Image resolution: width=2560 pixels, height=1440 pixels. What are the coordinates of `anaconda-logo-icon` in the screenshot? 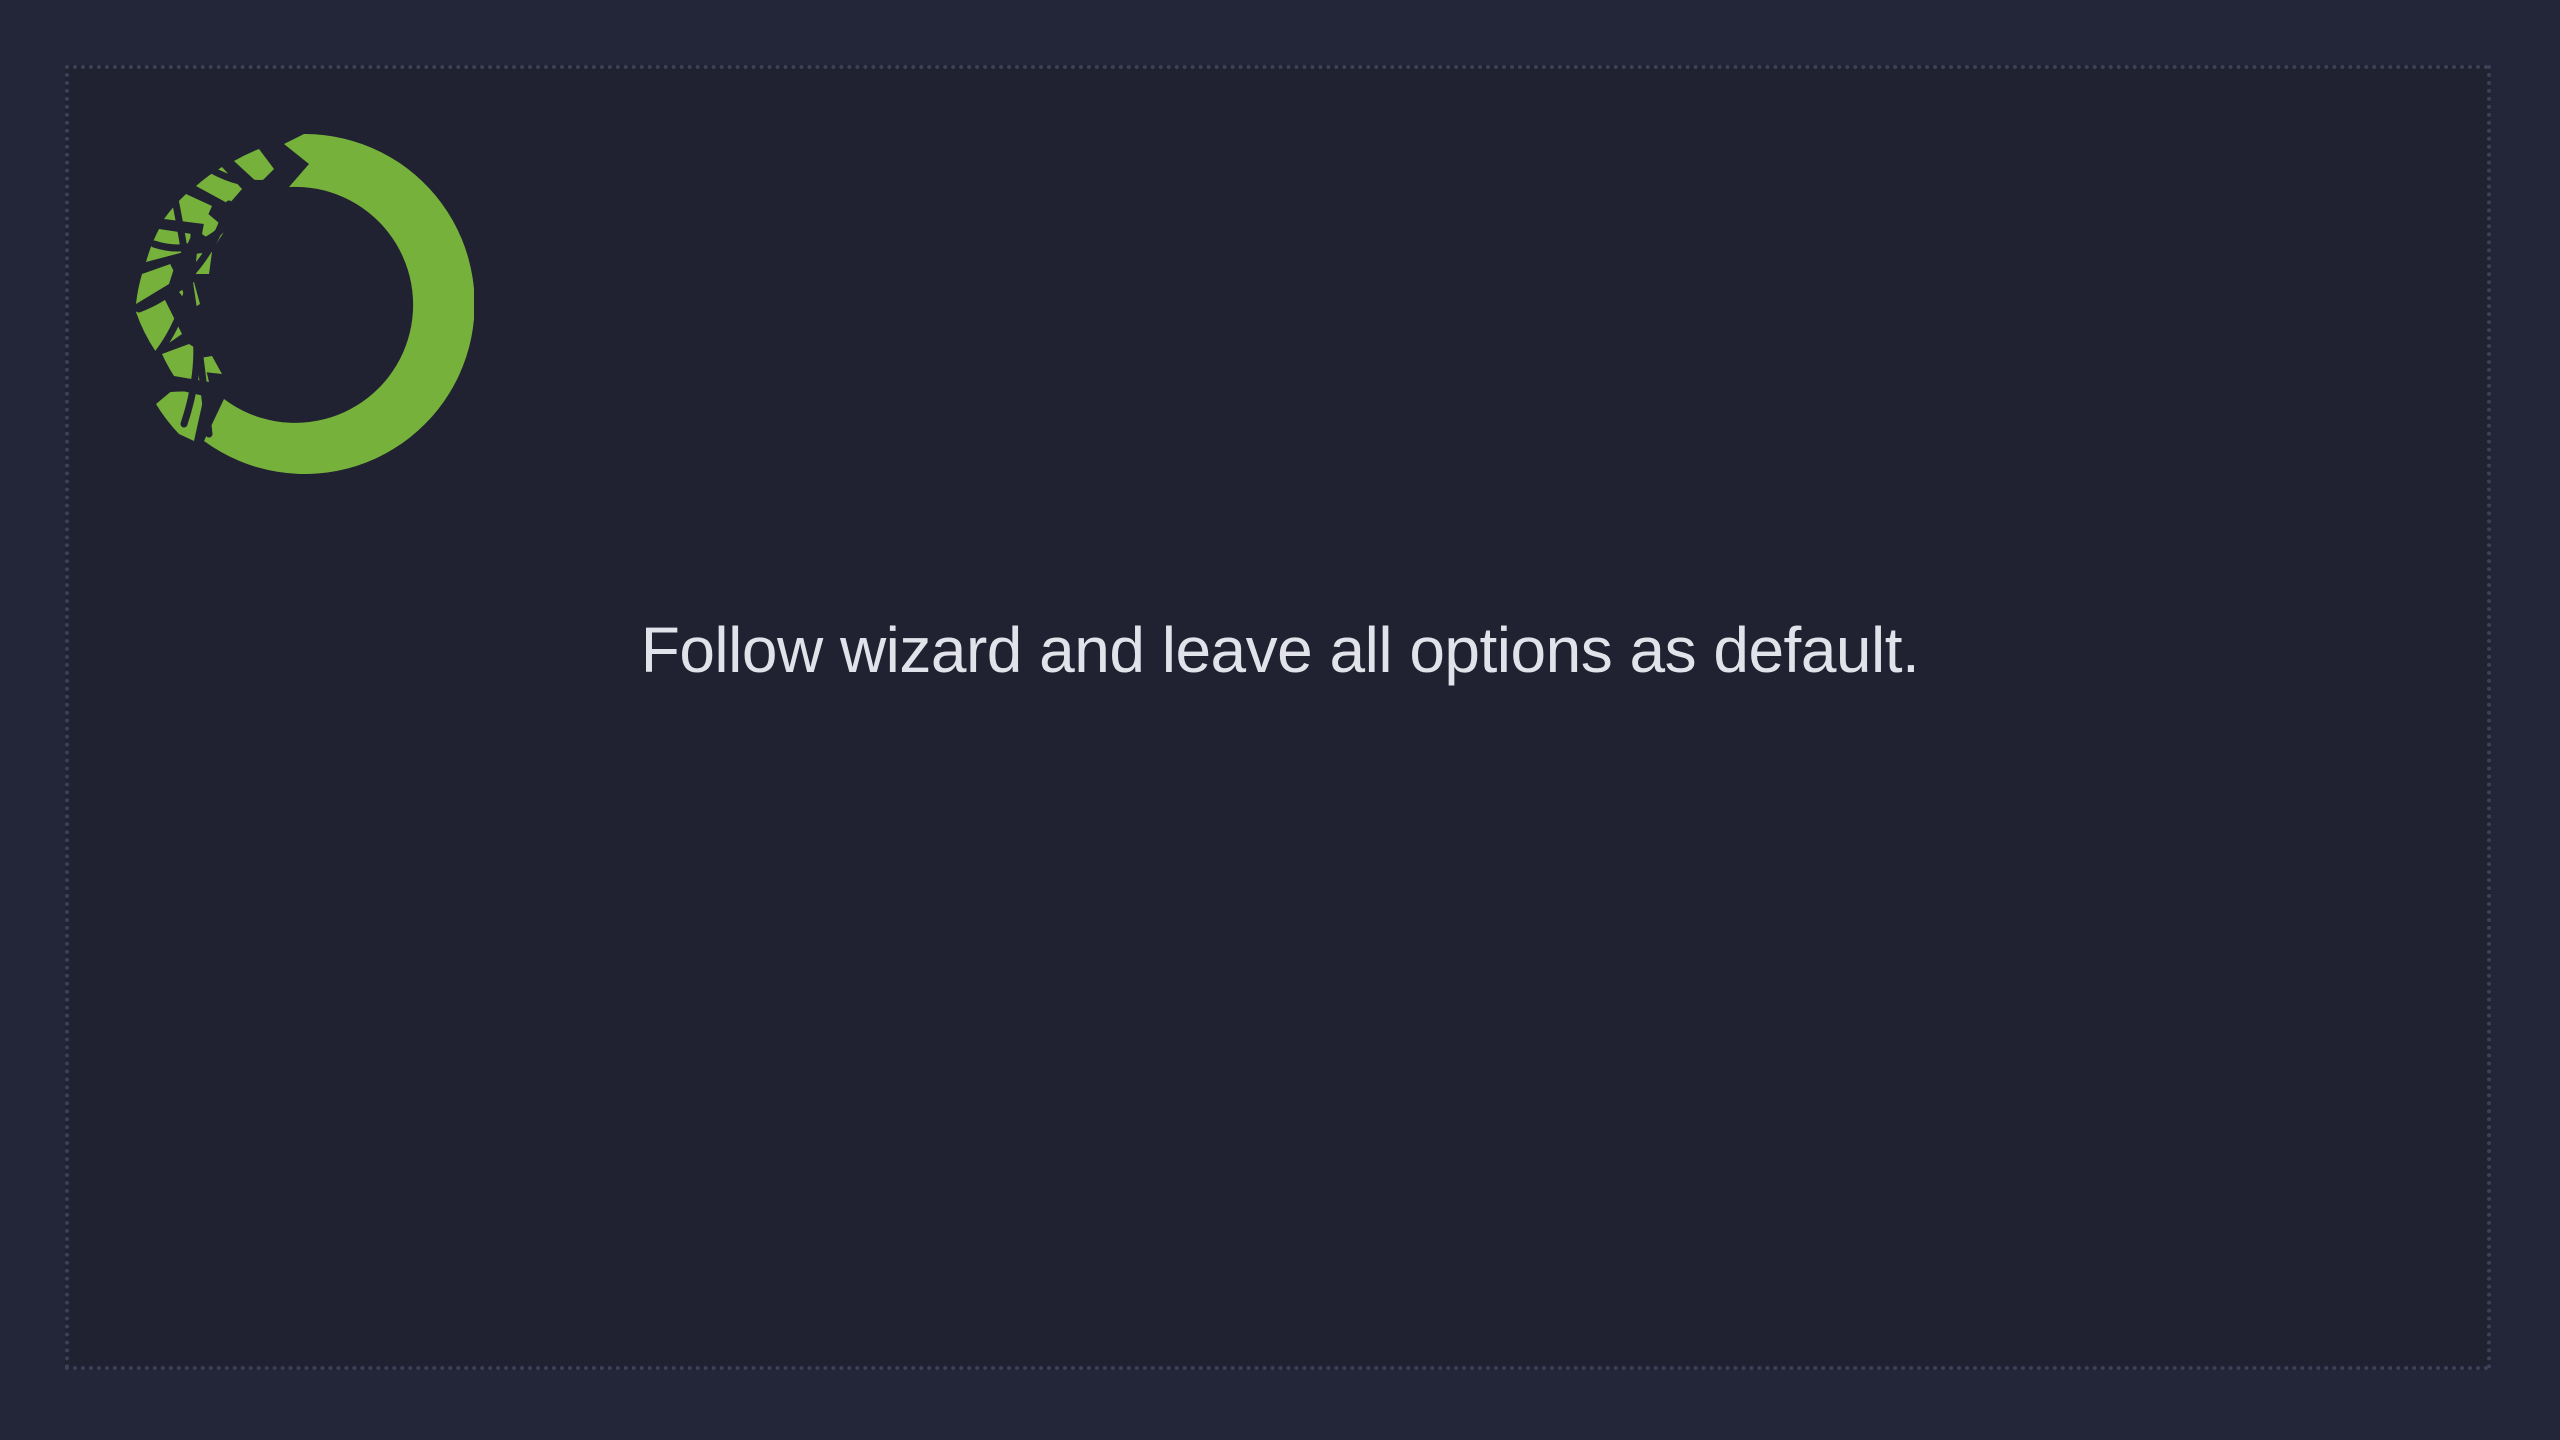 It's located at (304, 304).